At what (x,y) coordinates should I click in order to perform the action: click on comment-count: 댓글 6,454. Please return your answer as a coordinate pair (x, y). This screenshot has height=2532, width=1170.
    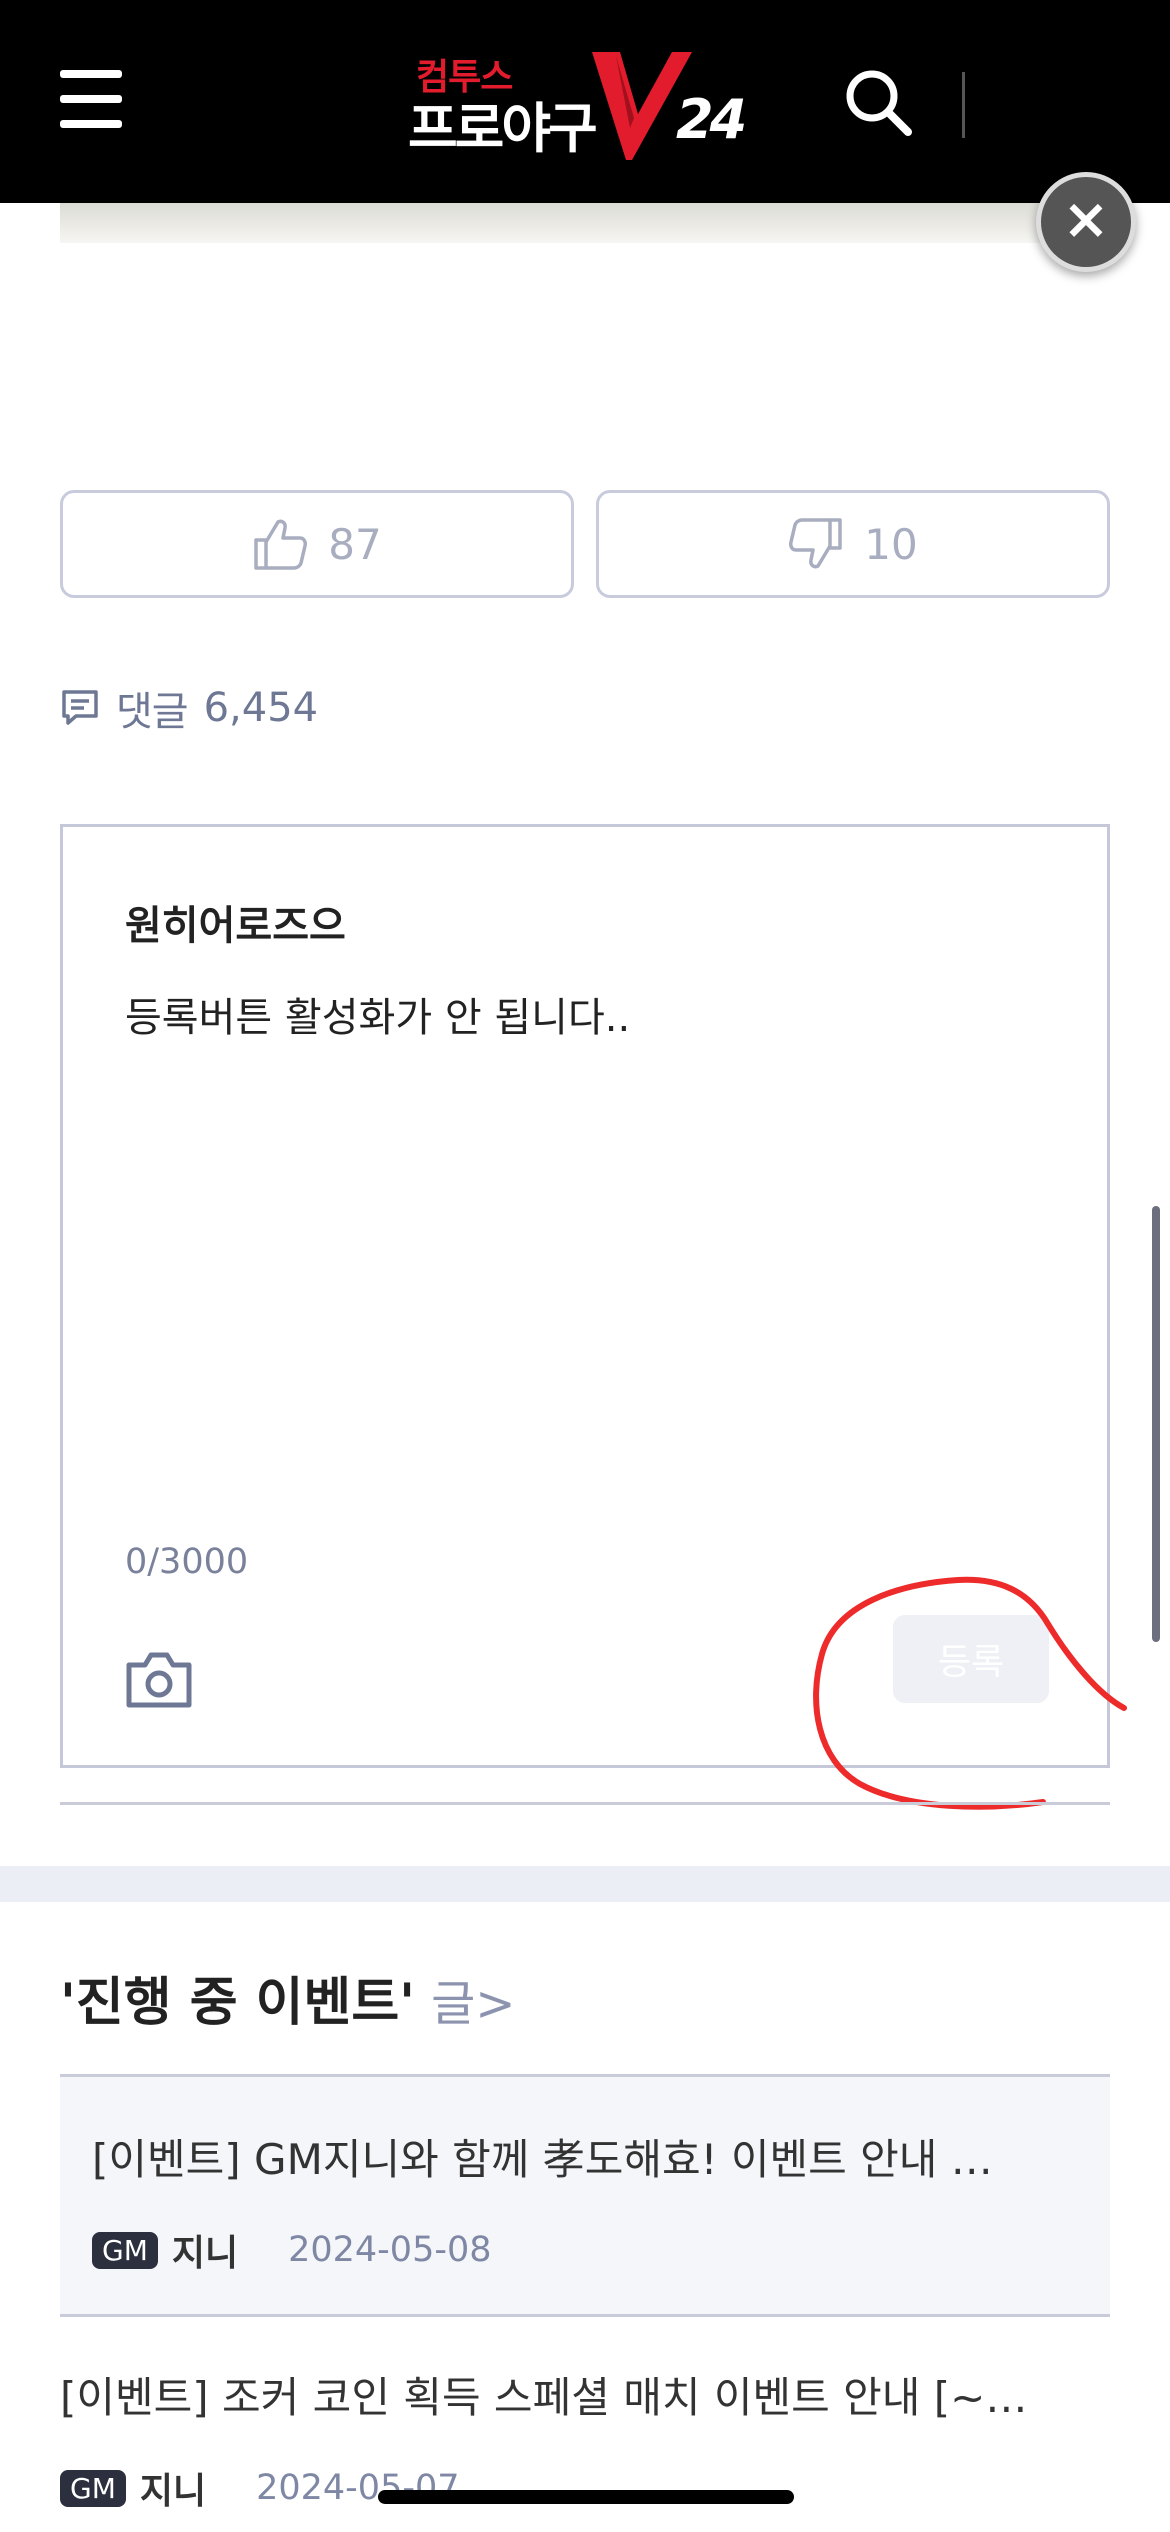
    Looking at the image, I should click on (189, 708).